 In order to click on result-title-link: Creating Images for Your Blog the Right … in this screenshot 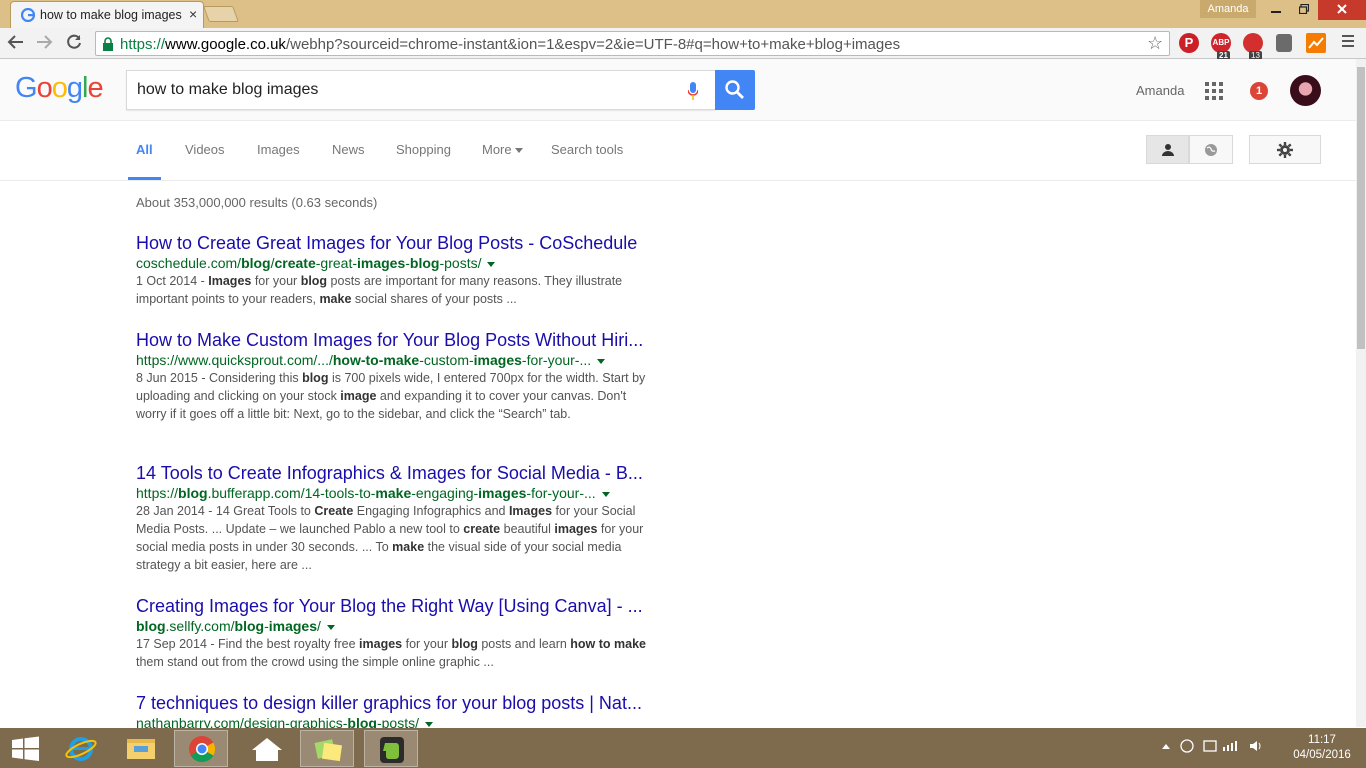, I will do `click(394, 606)`.